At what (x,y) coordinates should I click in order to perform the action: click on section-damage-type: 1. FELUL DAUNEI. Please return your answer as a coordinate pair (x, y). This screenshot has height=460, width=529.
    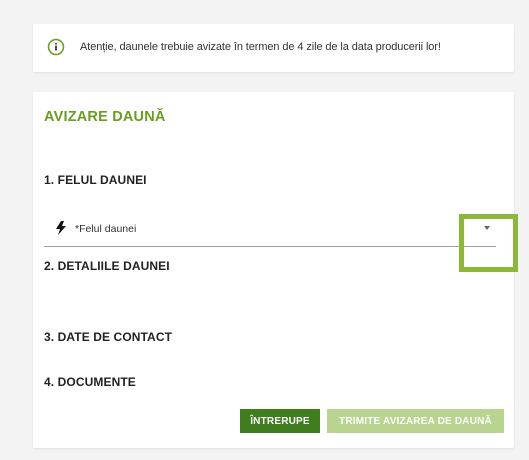
    Looking at the image, I should click on (95, 180).